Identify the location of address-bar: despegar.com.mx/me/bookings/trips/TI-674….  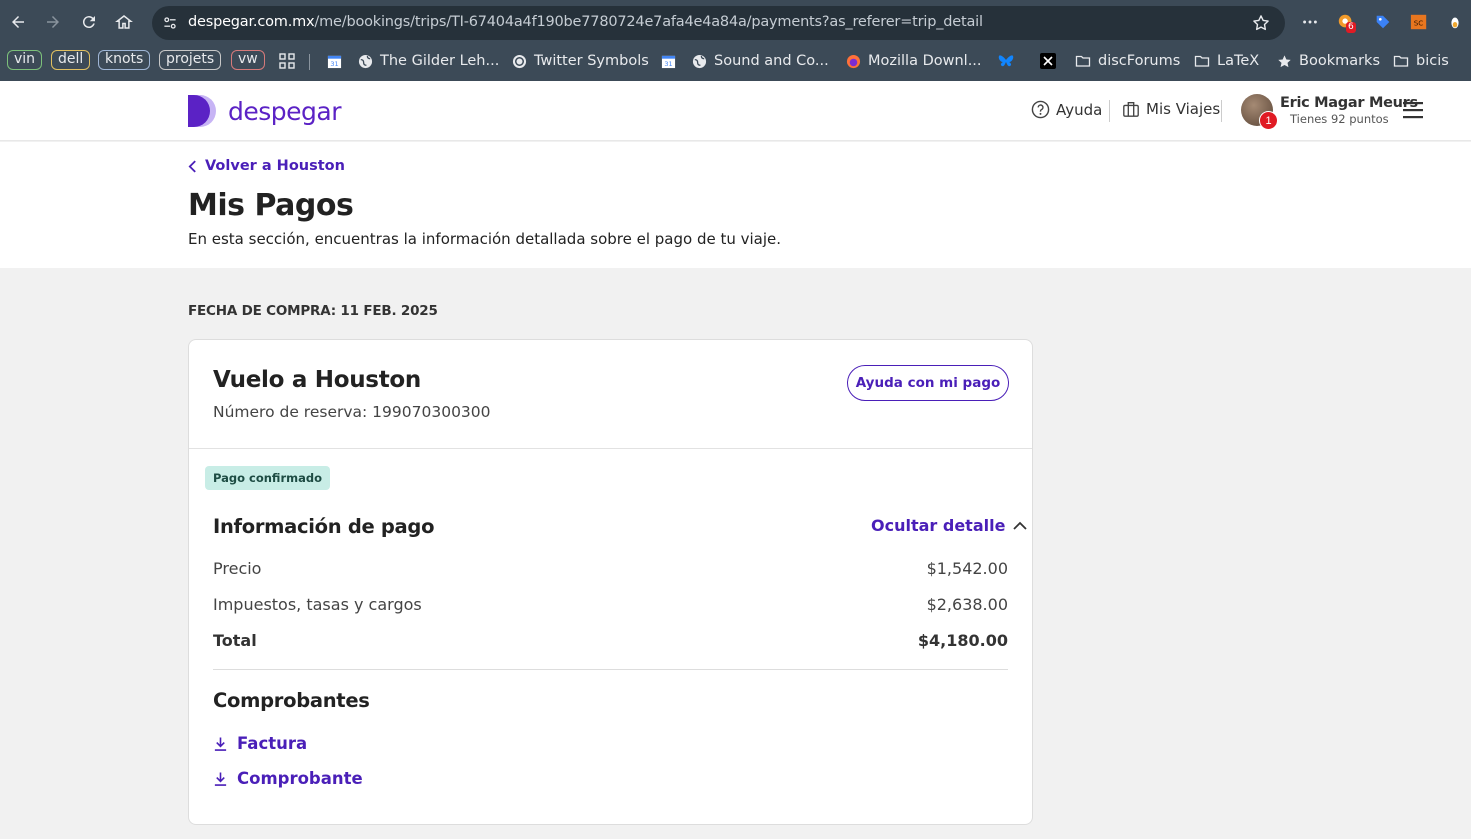
(718, 23).